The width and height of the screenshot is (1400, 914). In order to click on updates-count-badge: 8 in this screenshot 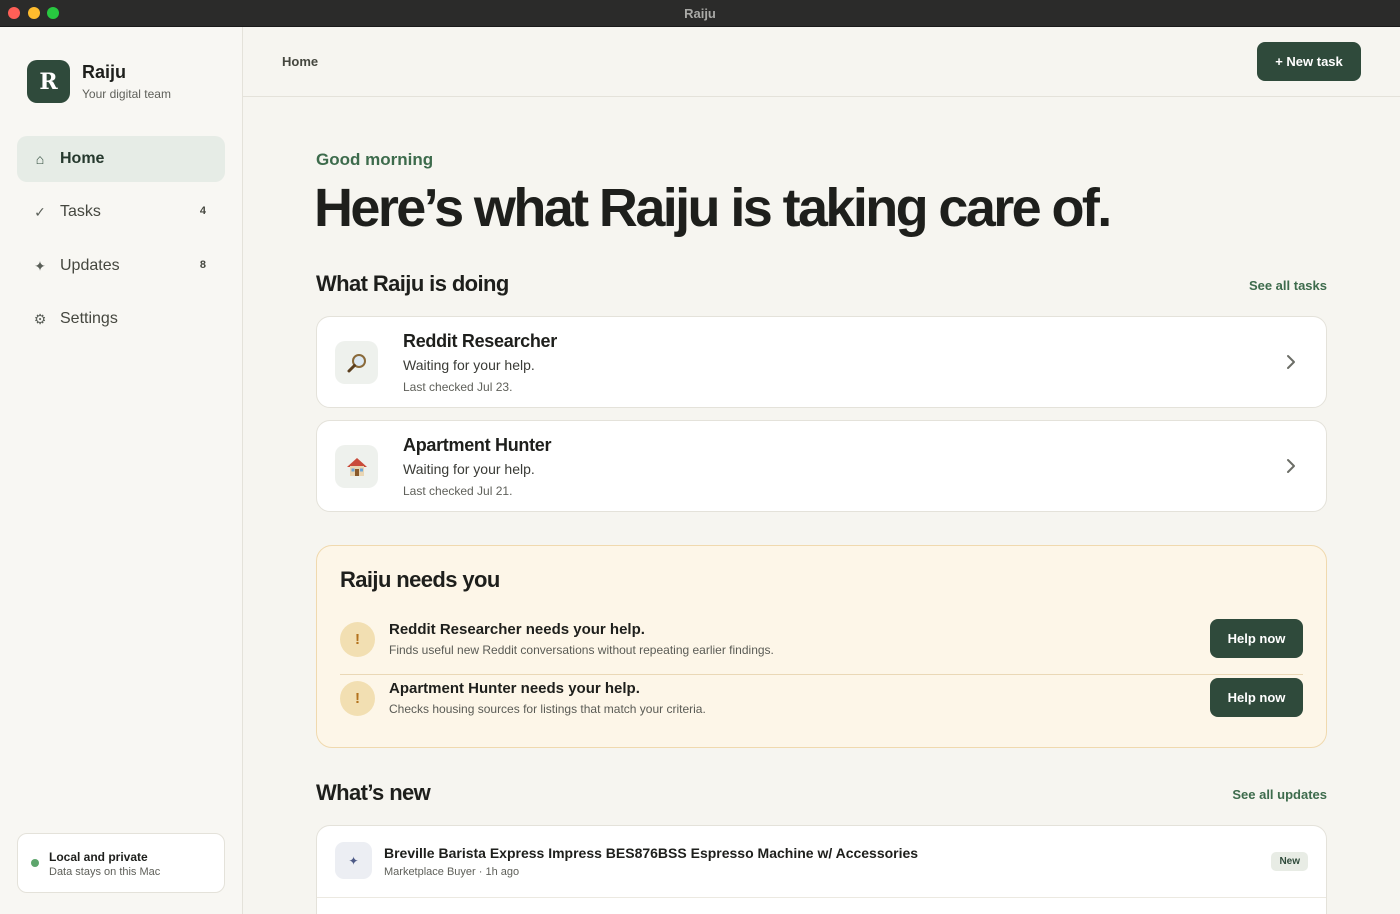, I will do `click(202, 265)`.